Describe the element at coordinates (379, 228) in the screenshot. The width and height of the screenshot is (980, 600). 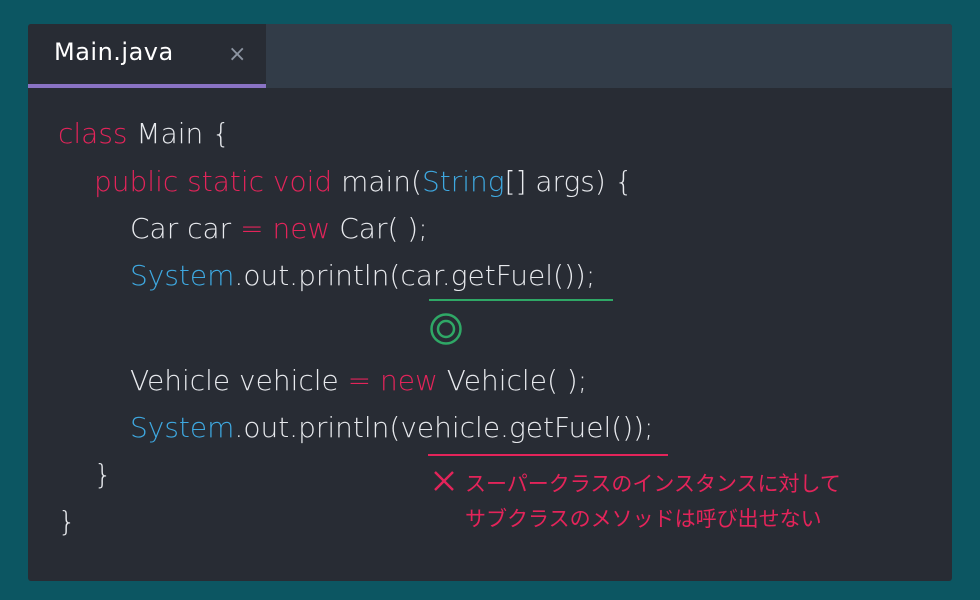
I see `code-text: Car( );` at that location.